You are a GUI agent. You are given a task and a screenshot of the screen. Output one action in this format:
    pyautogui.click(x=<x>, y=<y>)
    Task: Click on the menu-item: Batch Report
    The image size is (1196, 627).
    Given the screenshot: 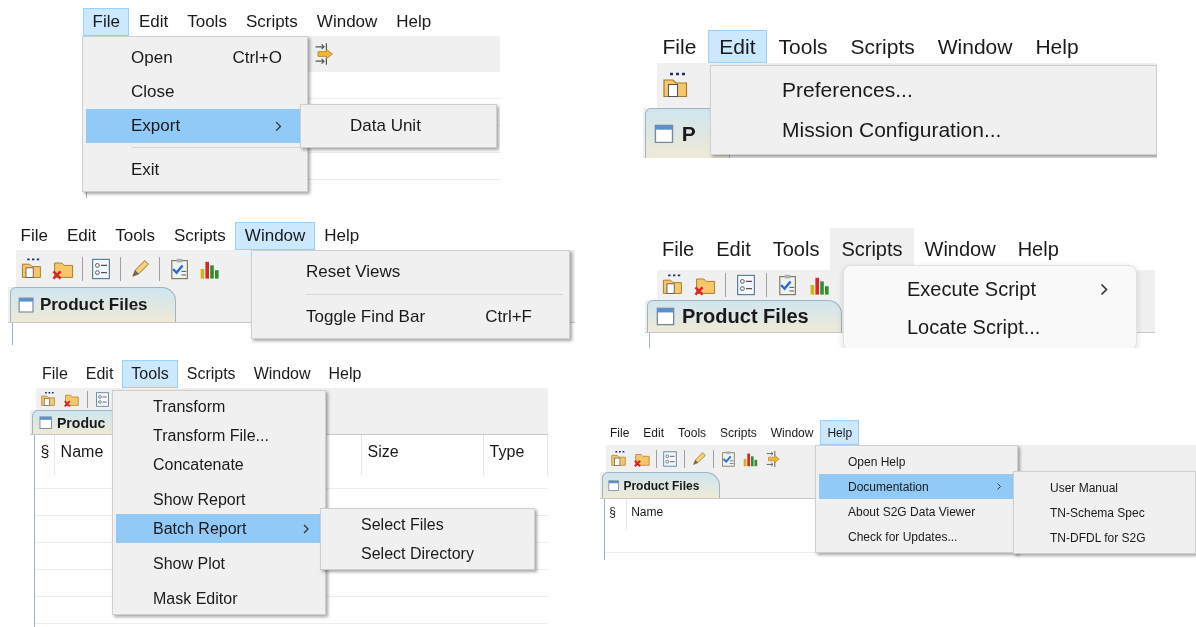 What is the action you would take?
    pyautogui.click(x=219, y=528)
    